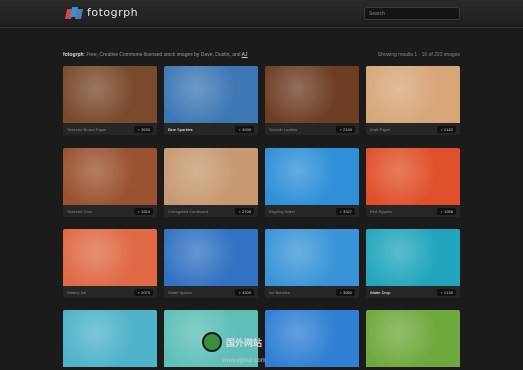  I want to click on image-title: Water Splash, so click(180, 292).